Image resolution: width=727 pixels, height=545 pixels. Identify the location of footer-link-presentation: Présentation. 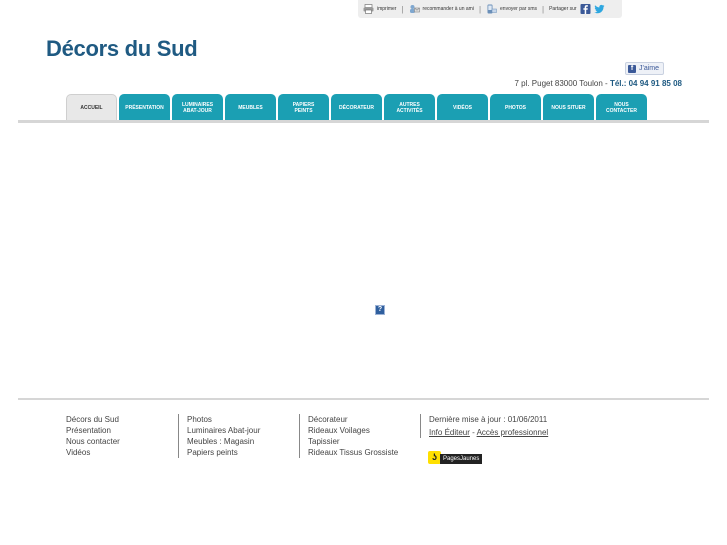
(93, 430).